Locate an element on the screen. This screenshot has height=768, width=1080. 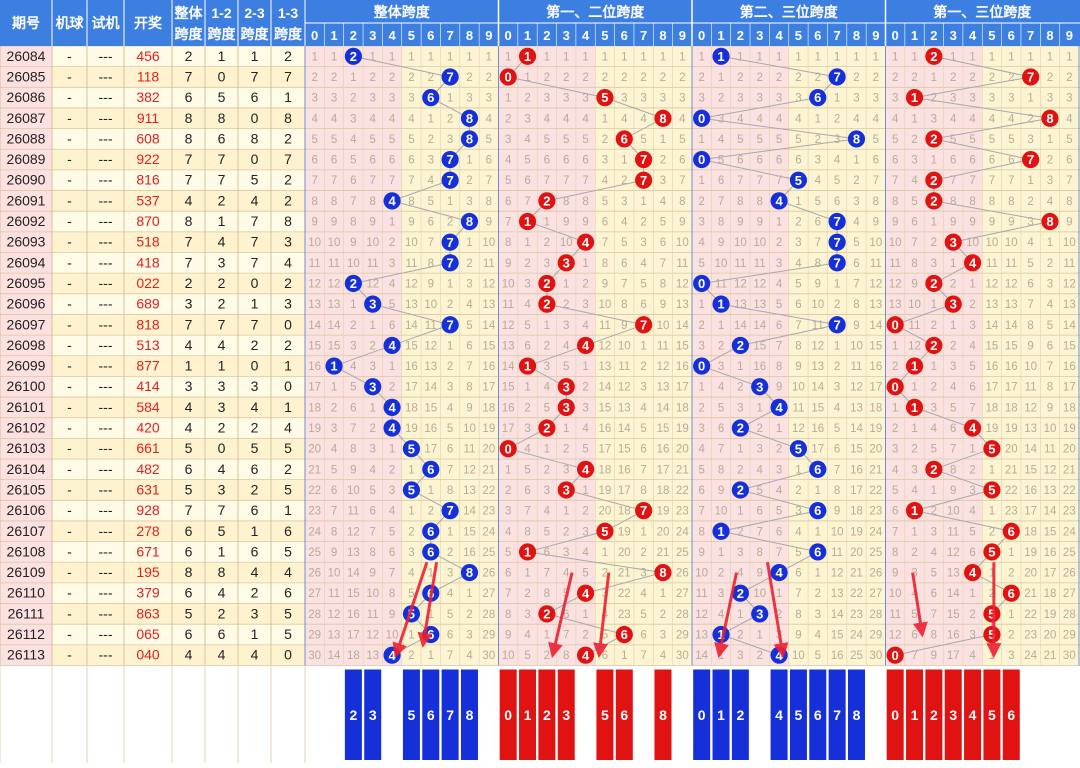
span-ball-label: 6 is located at coordinates (430, 634).